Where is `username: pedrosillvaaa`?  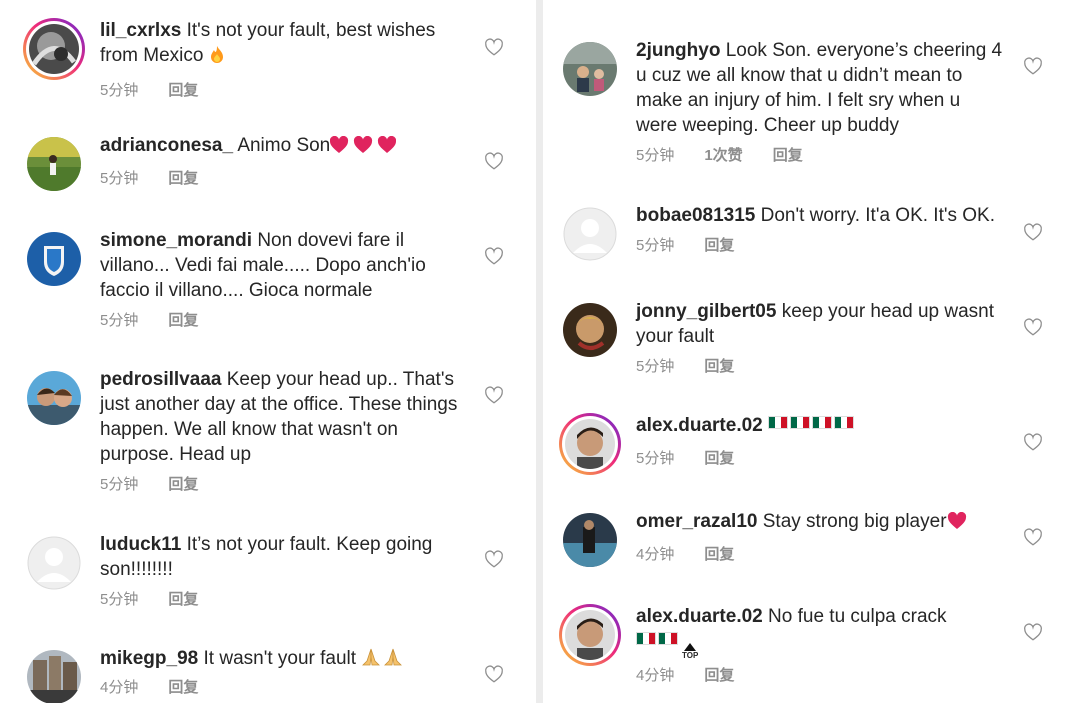
username: pedrosillvaaa is located at coordinates (160, 379).